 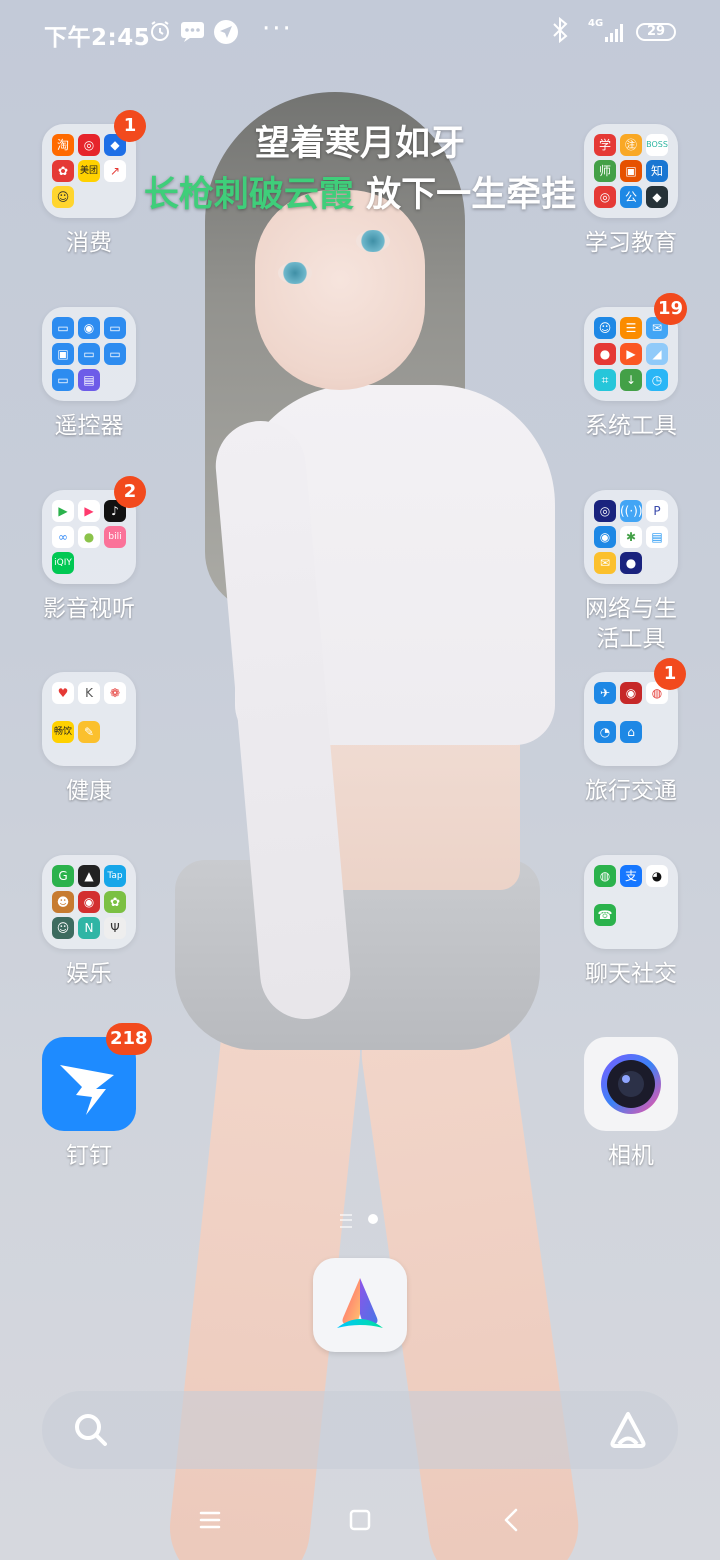 What do you see at coordinates (277, 29) in the screenshot?
I see `more-notifications: ···` at bounding box center [277, 29].